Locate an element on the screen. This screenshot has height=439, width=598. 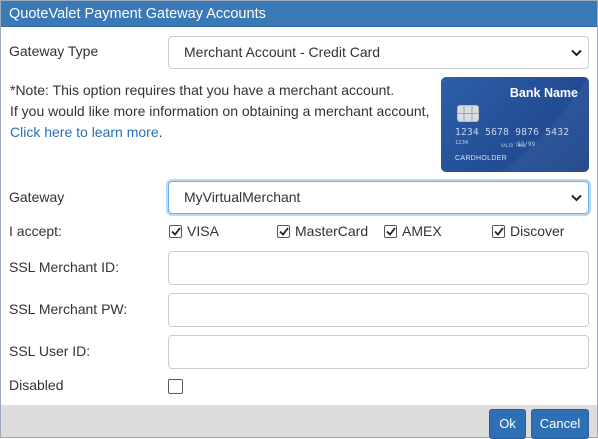
gateway-value: MyVirtualMerchant is located at coordinates (242, 197).